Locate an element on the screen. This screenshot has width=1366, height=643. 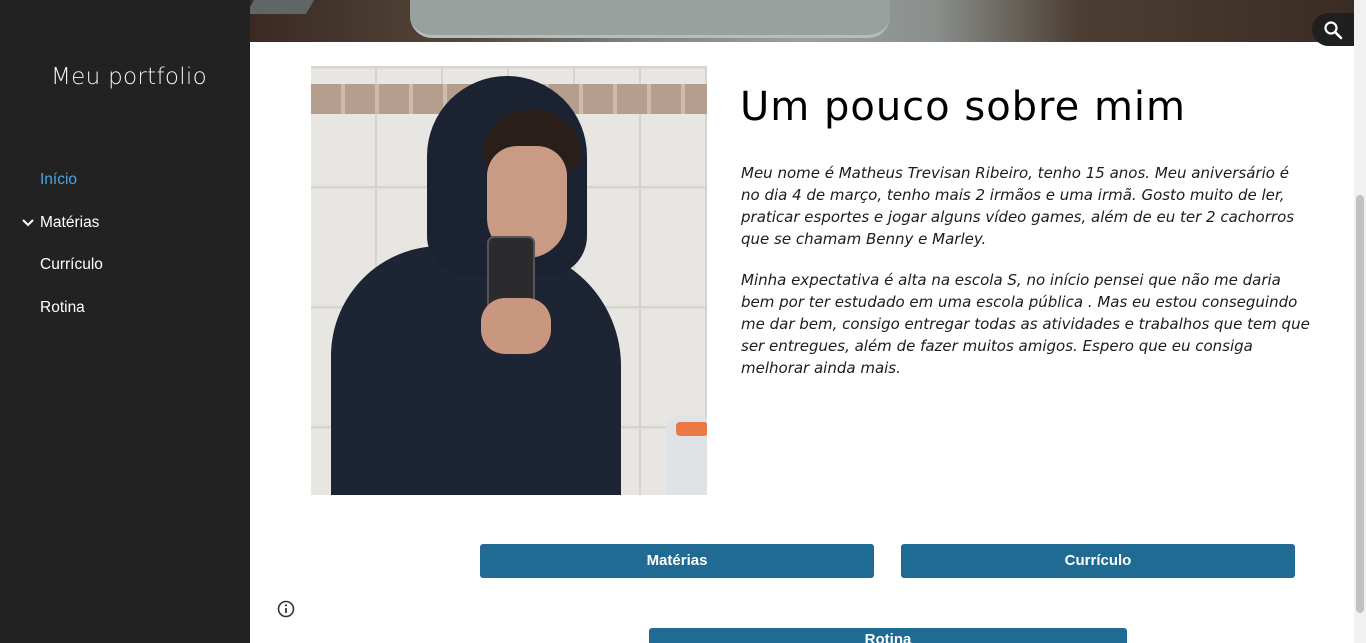
banner-laptop-shape is located at coordinates (650, 19).